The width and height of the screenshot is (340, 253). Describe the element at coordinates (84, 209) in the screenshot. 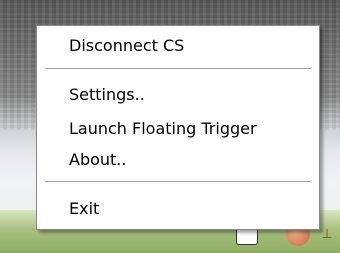

I see `menu-item-exit: Exit` at that location.